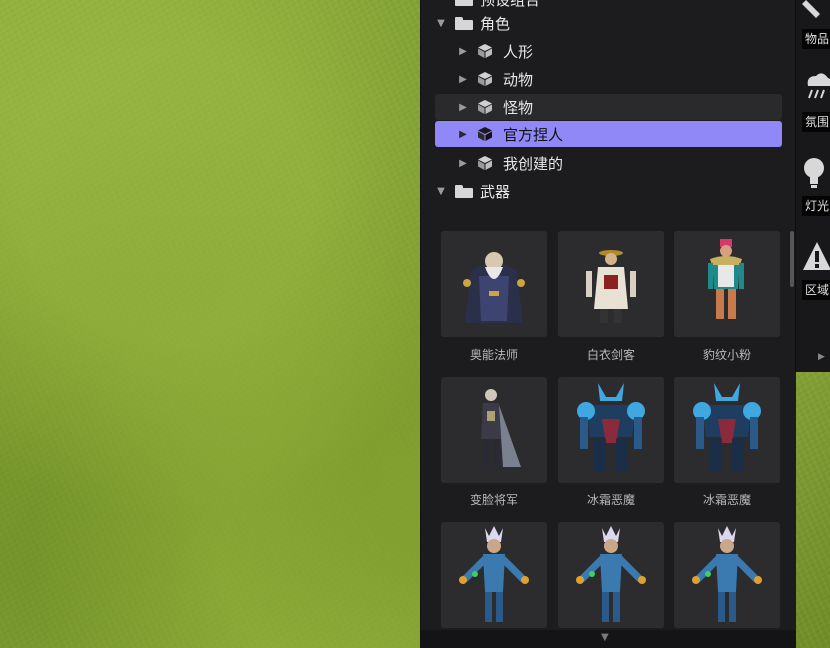 This screenshot has height=648, width=830. What do you see at coordinates (811, 9) in the screenshot?
I see `wrench-icon` at bounding box center [811, 9].